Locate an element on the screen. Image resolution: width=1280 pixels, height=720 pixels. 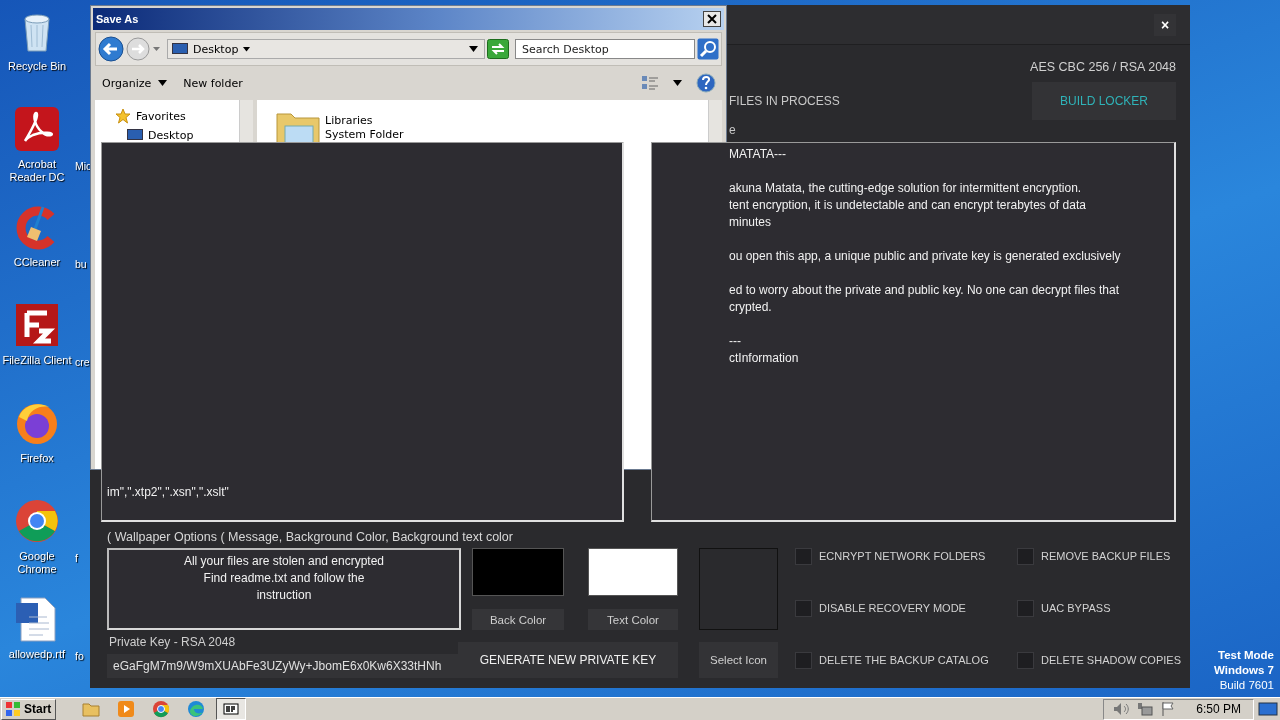
search-field: Search Desktop is located at coordinates (605, 49).